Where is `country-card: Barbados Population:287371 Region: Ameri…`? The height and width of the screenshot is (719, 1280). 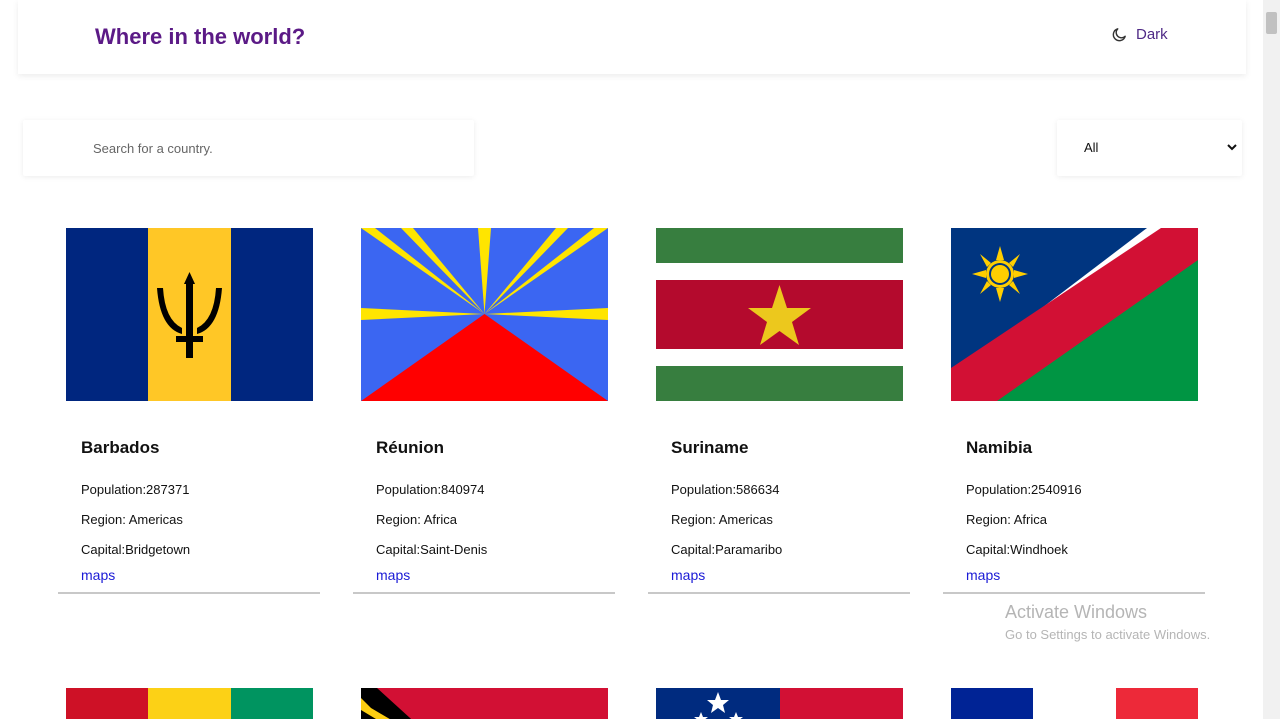 country-card: Barbados Population:287371 Region: Ameri… is located at coordinates (189, 411).